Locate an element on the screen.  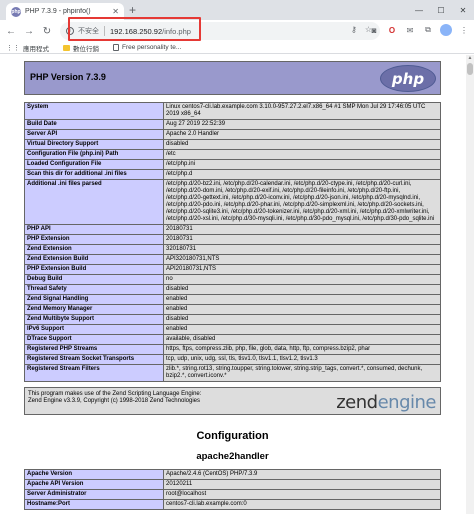
table-row: Virtual Directory Support disabled is located at coordinates (232, 144).